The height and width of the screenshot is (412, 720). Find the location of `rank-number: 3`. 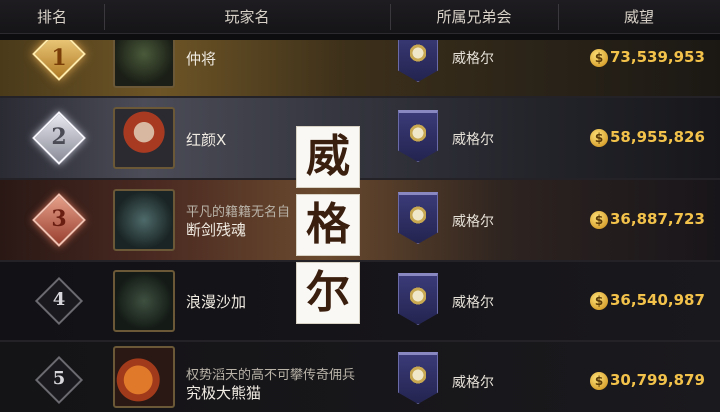

rank-number: 3 is located at coordinates (59, 219).